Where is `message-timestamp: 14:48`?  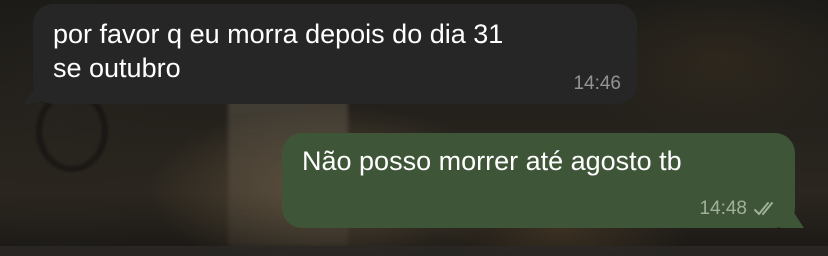 message-timestamp: 14:48 is located at coordinates (723, 208).